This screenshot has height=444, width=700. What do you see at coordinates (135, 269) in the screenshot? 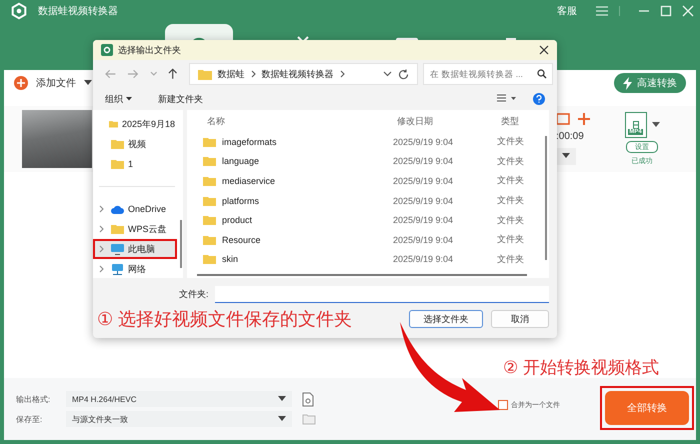
I see `nav-item: 网络` at bounding box center [135, 269].